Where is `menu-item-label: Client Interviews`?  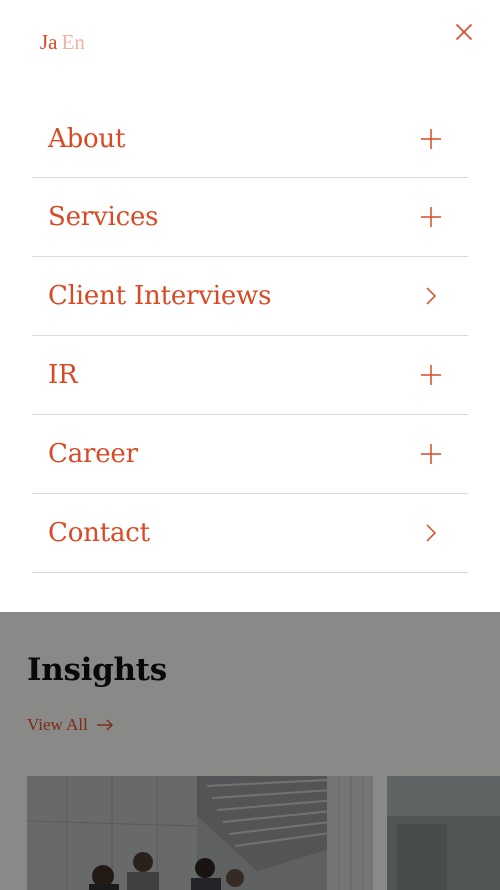
menu-item-label: Client Interviews is located at coordinates (160, 296).